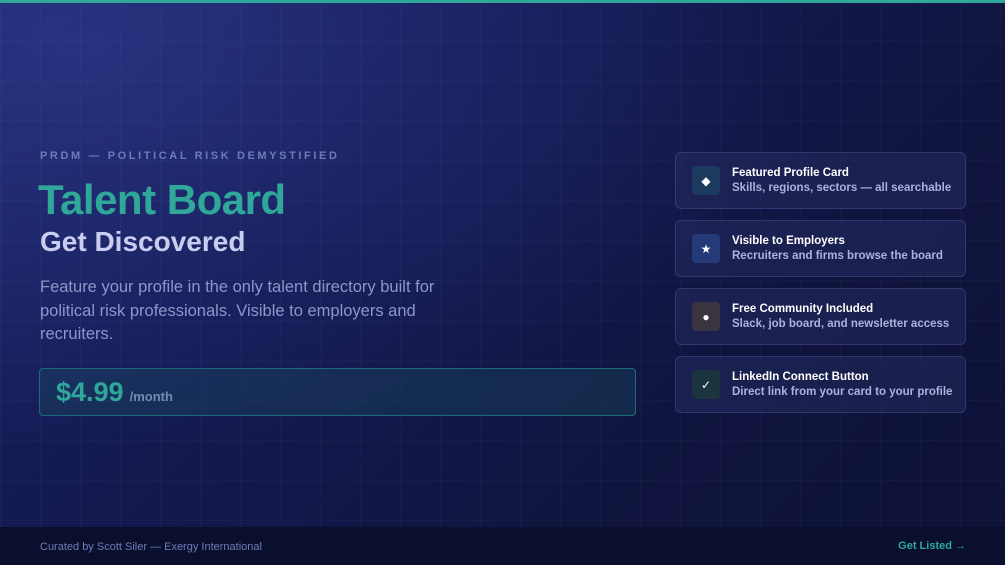 The image size is (1005, 565). What do you see at coordinates (800, 377) in the screenshot?
I see `feature-title: LinkedIn Connect Button` at bounding box center [800, 377].